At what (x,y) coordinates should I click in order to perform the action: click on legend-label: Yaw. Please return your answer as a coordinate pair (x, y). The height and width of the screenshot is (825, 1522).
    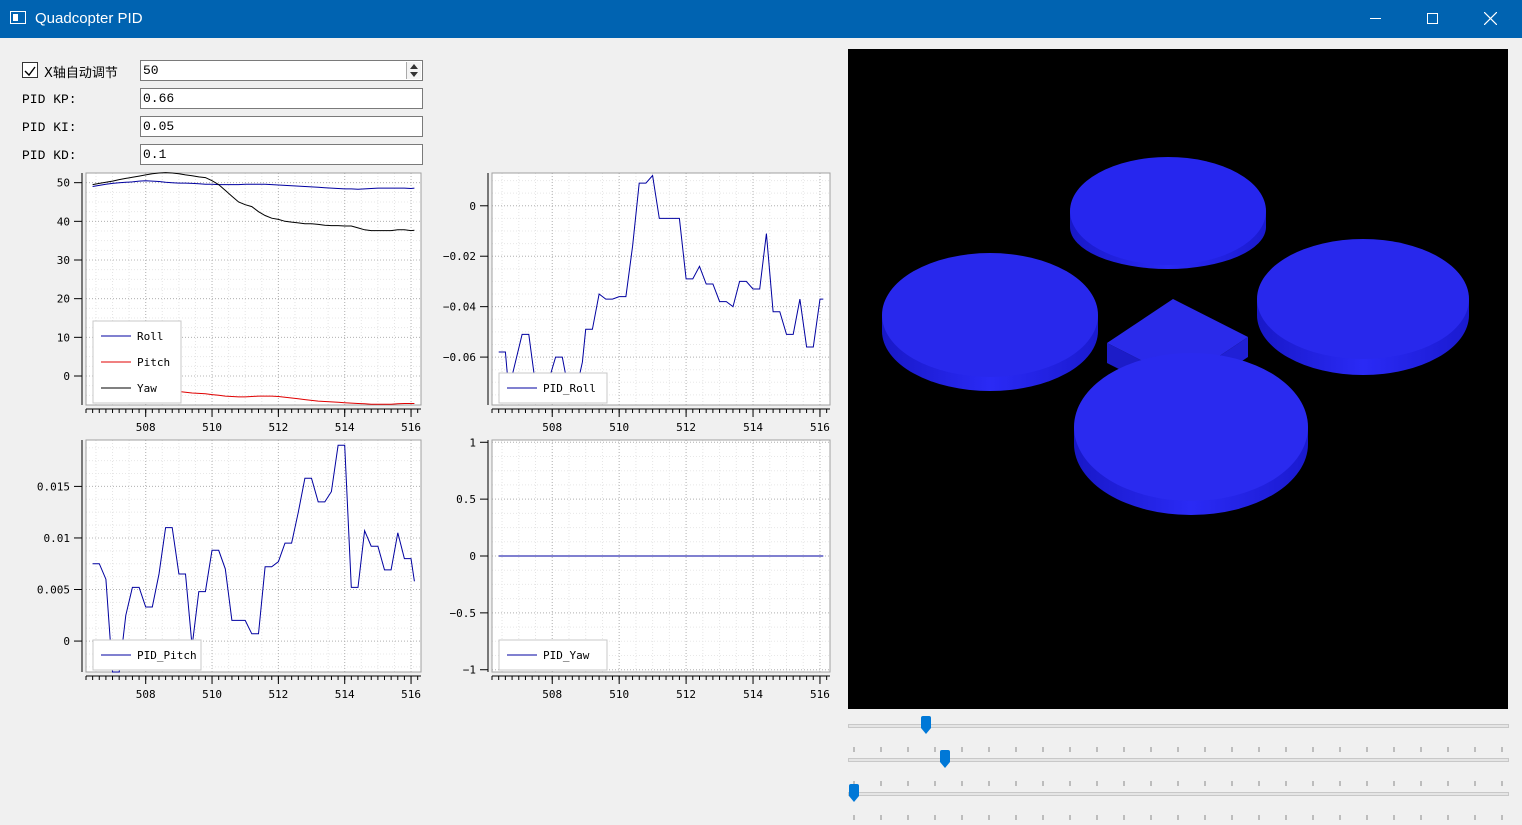
    Looking at the image, I should click on (147, 388).